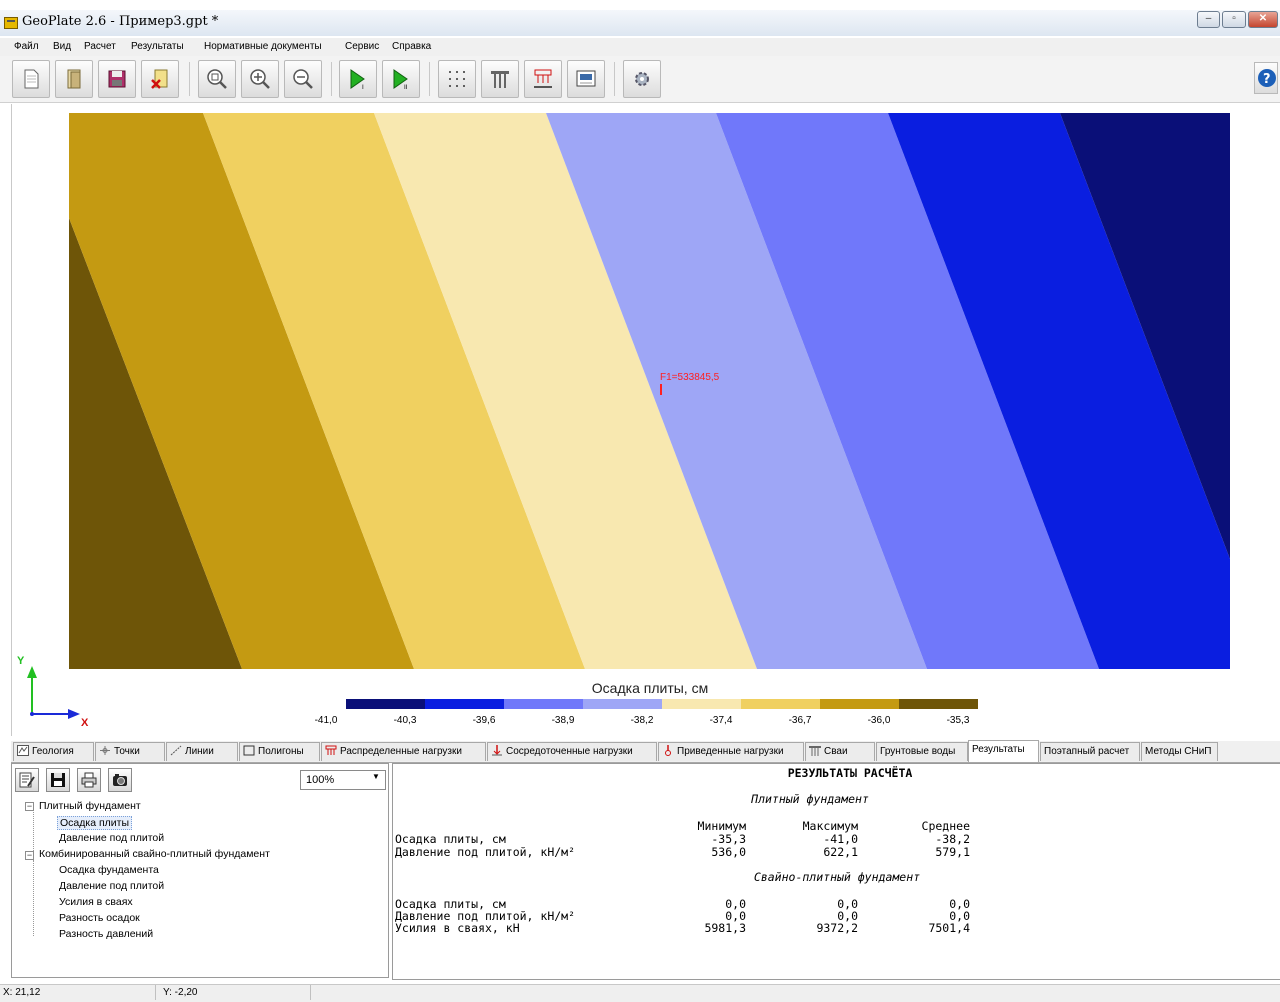 This screenshot has width=1280, height=1002. What do you see at coordinates (99, 918) in the screenshot?
I see `tree-item-settlement-difference: Разность осадок` at bounding box center [99, 918].